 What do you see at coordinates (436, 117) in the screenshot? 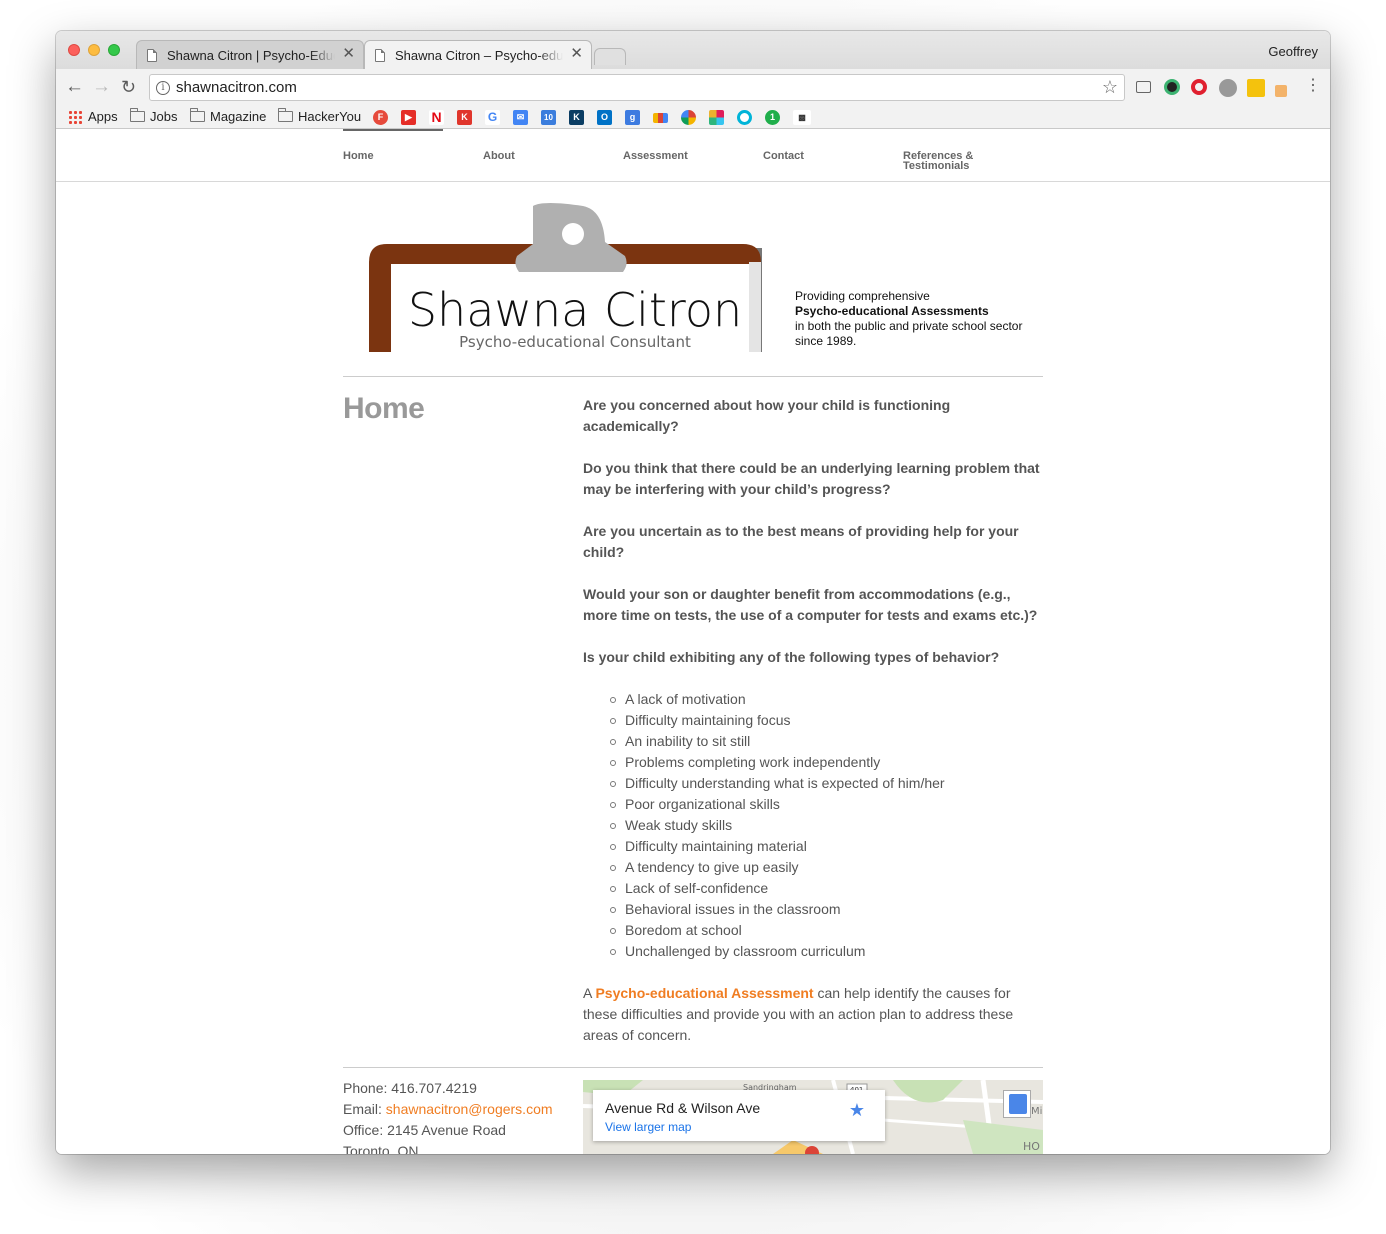
I see `netflix-icon: N` at bounding box center [436, 117].